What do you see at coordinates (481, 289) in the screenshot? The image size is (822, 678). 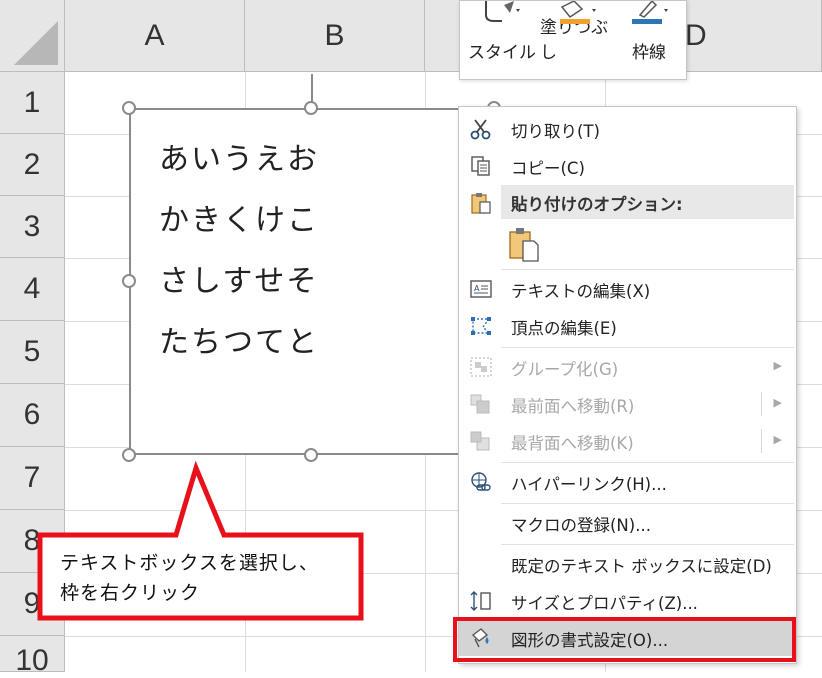 I see `edit-text-icon: A` at bounding box center [481, 289].